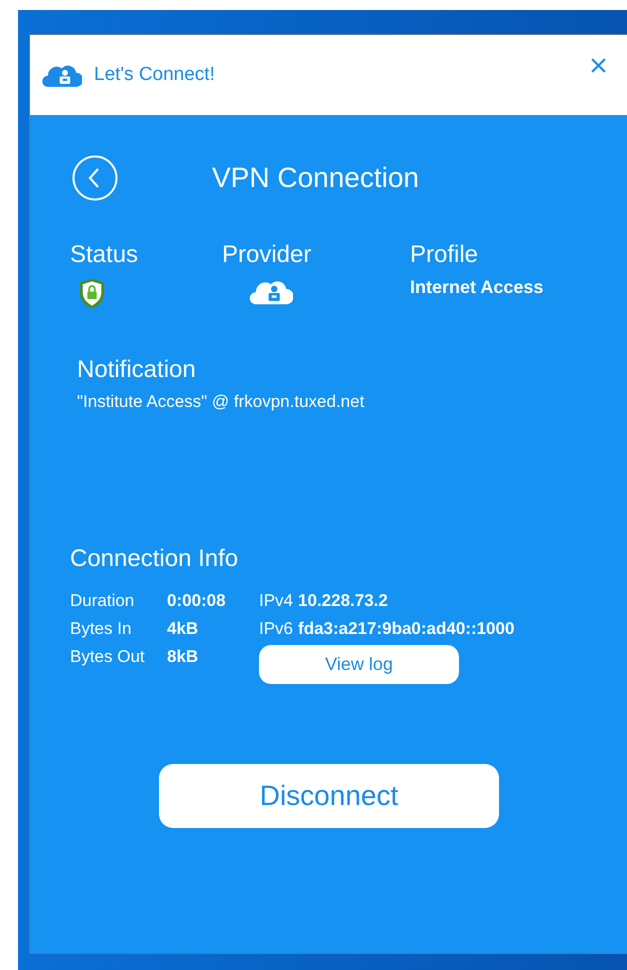 This screenshot has height=970, width=627. Describe the element at coordinates (598, 65) in the screenshot. I see `close-icon` at that location.